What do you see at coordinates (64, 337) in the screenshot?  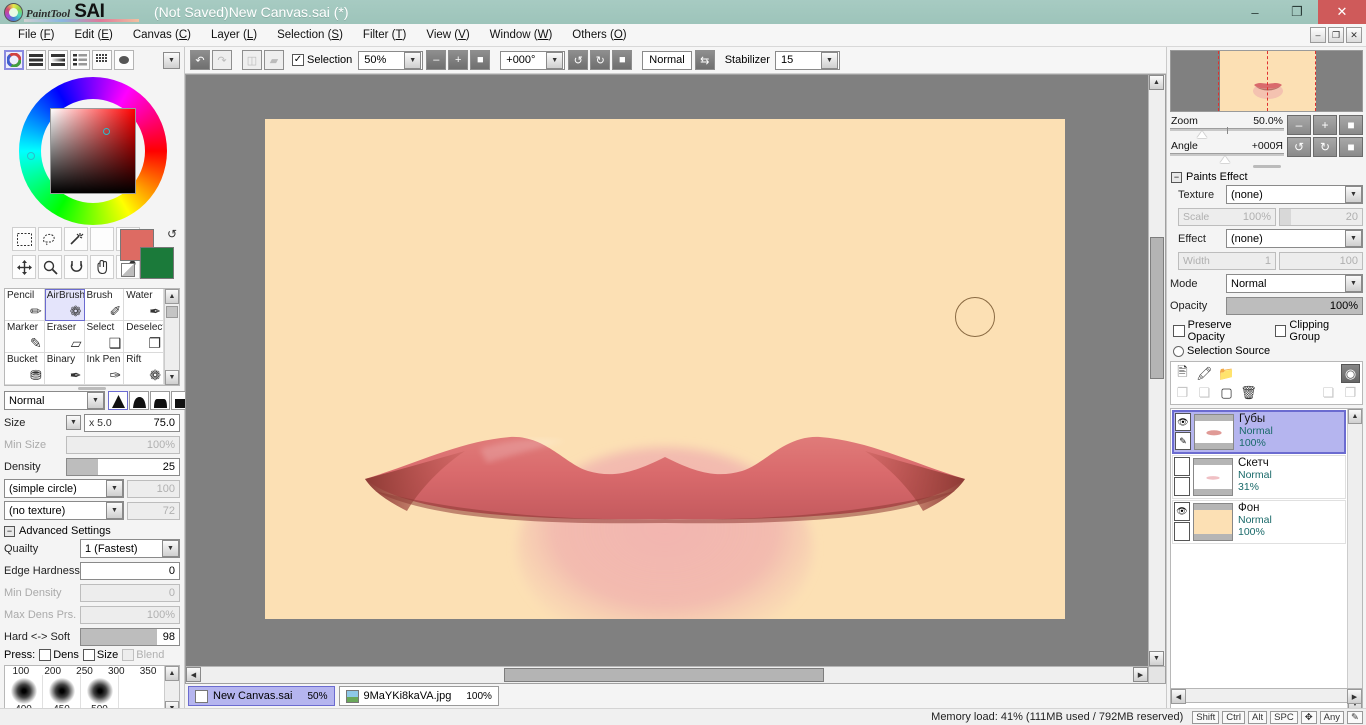 I see `tool-eraser: Eraser ▱` at bounding box center [64, 337].